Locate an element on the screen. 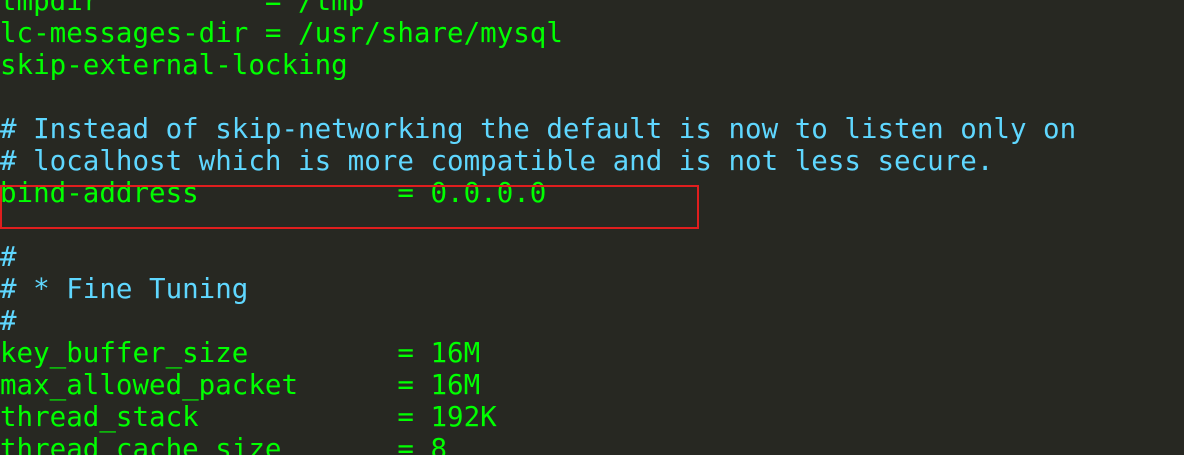  config-line-thread-cache-size: thread_cache_size = 8 is located at coordinates (224, 444).